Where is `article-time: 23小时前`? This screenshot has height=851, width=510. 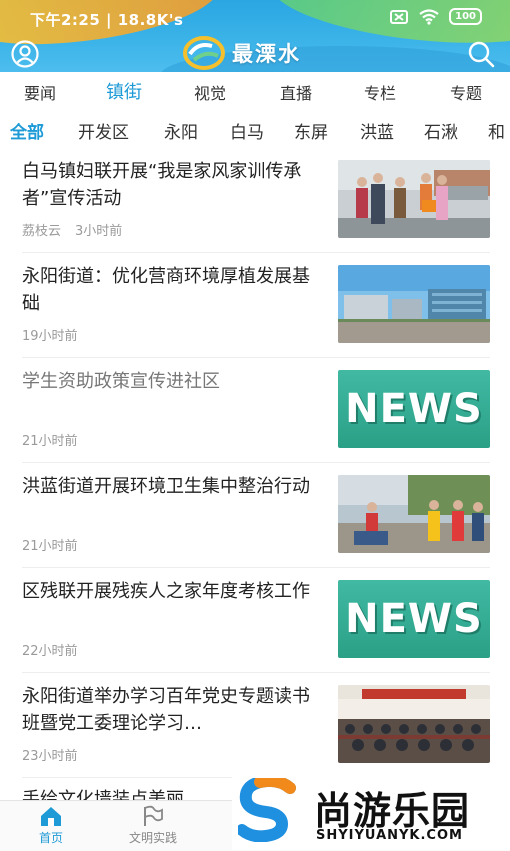 article-time: 23小时前 is located at coordinates (50, 756).